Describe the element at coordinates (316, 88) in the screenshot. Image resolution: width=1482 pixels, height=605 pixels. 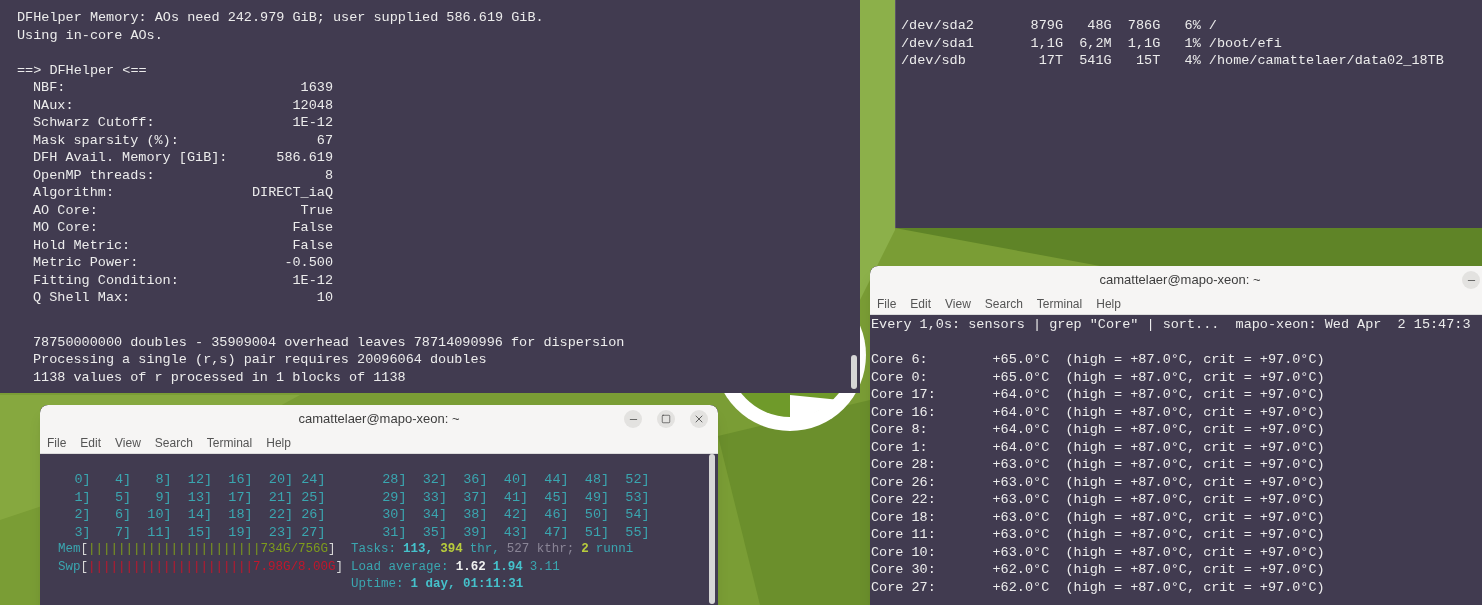
I see `parameter-value: 1639` at that location.